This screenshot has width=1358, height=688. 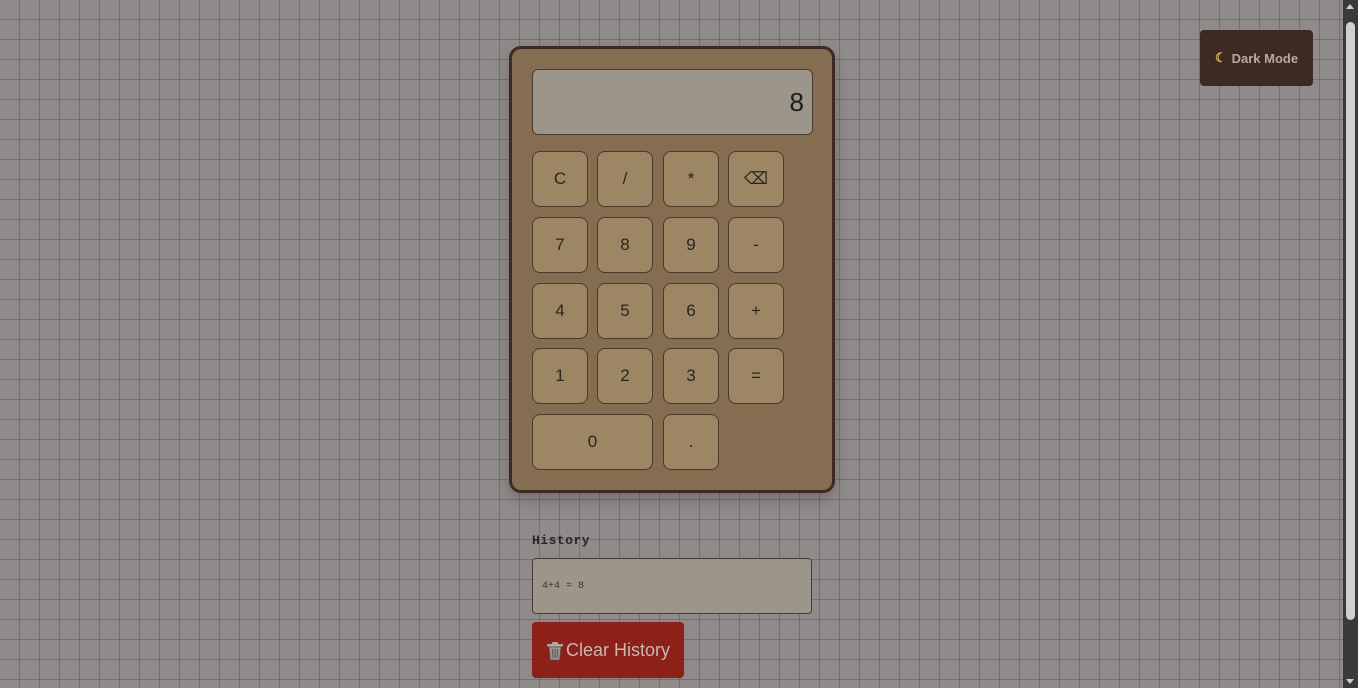 I want to click on clear-history-label: Clear History, so click(x=618, y=649).